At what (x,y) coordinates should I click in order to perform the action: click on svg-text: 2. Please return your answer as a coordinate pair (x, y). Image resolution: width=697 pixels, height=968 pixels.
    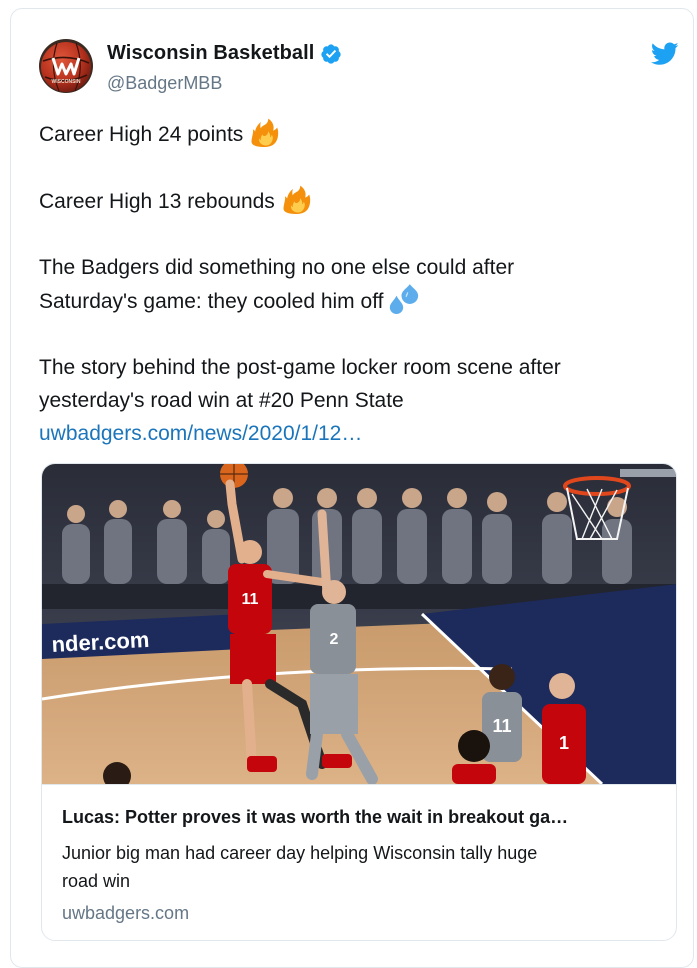
    Looking at the image, I should click on (334, 639).